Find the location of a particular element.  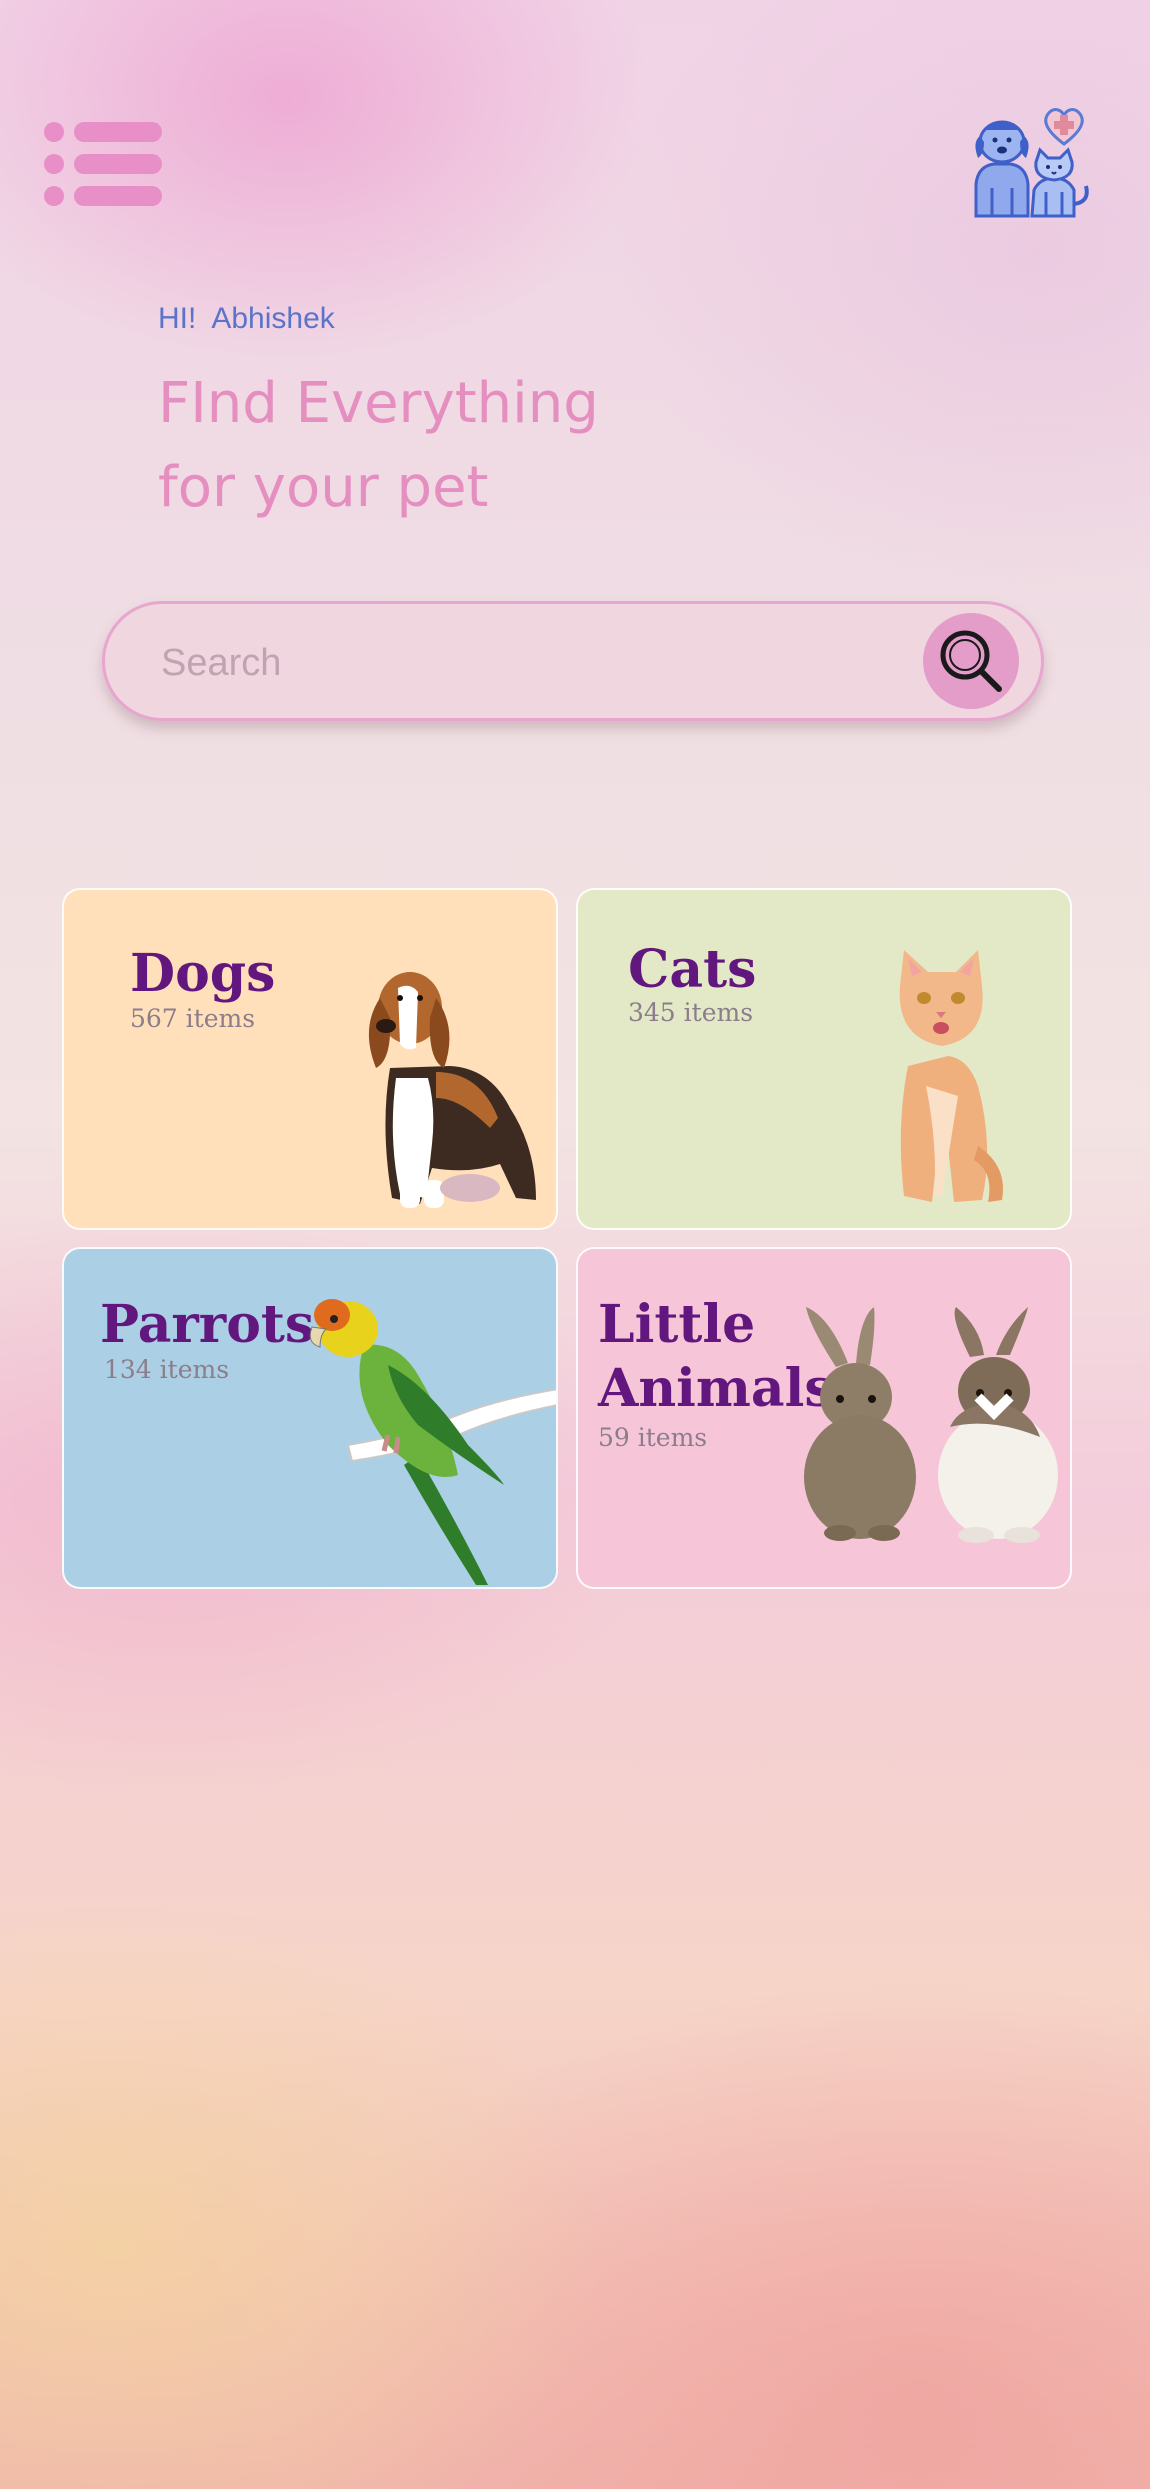

user-name: Abhishek is located at coordinates (273, 318).